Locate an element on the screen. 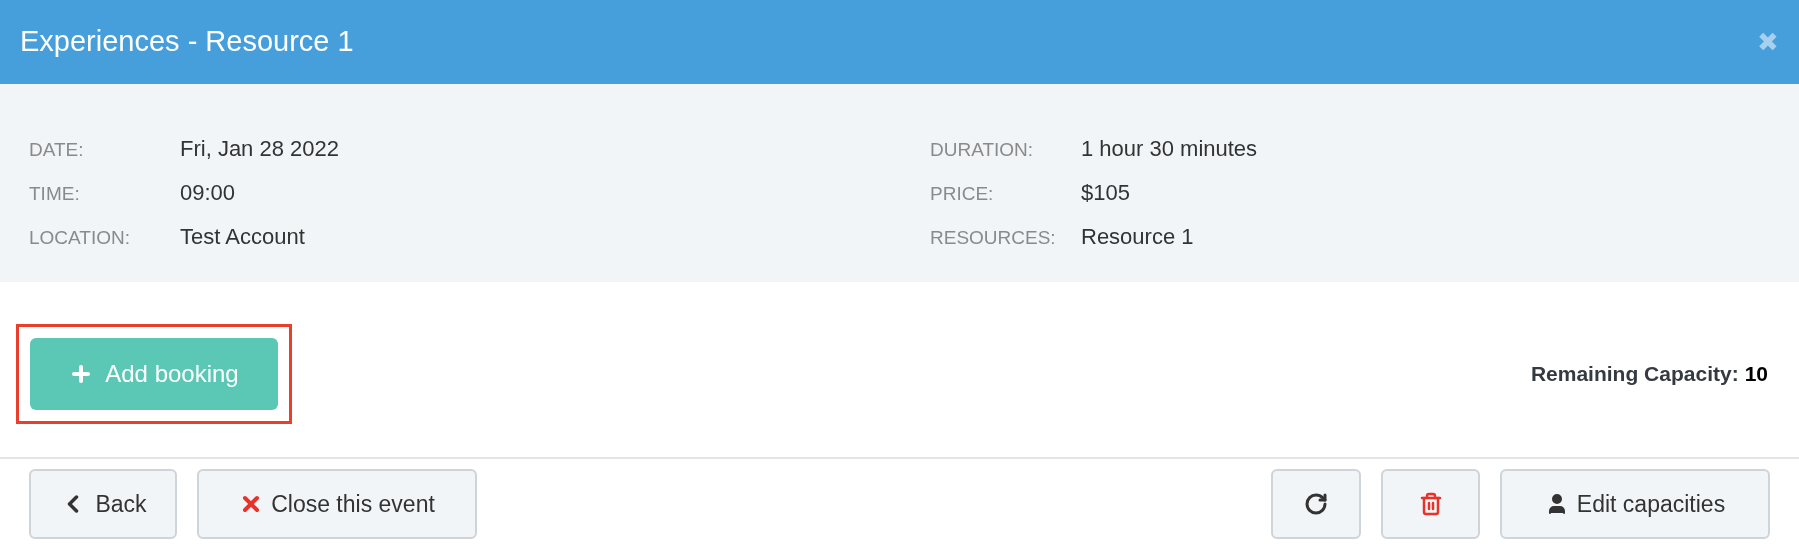 This screenshot has width=1799, height=554. refresh-icon is located at coordinates (1316, 504).